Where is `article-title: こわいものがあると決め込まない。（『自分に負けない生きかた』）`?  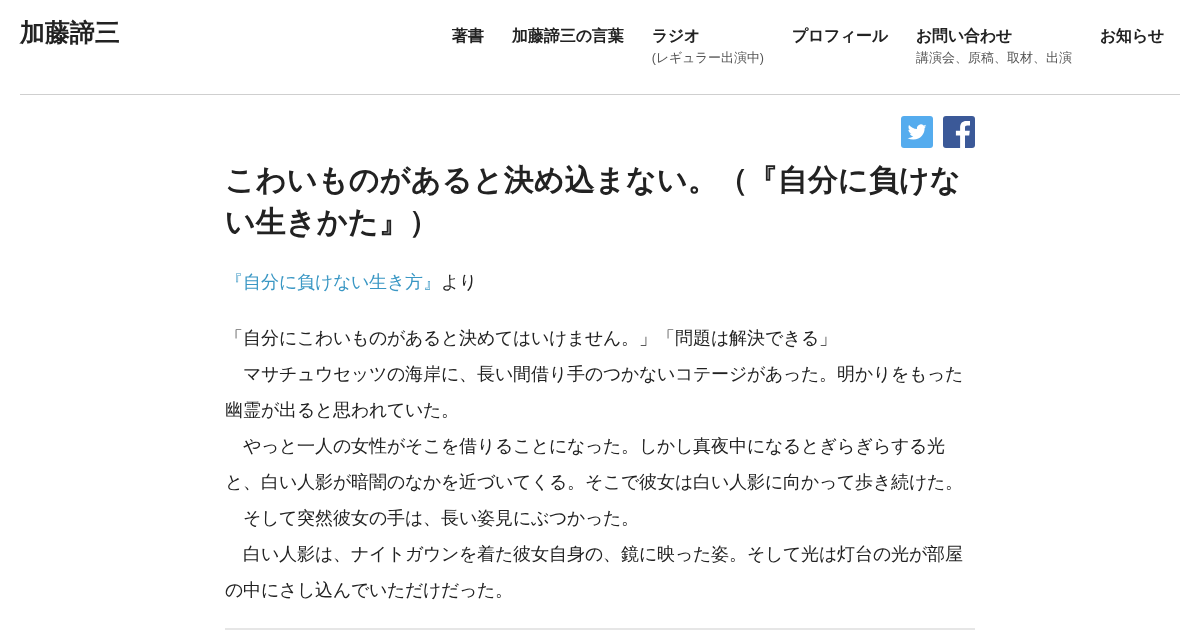
article-title: こわいものがあると決め込まない。（『自分に負けない生きかた』） is located at coordinates (593, 201).